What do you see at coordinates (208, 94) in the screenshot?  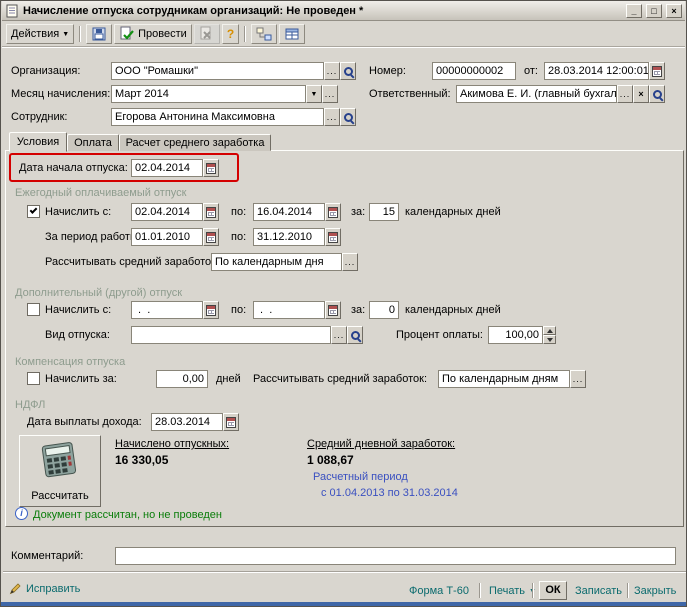 I see `month-field: Март 2014` at bounding box center [208, 94].